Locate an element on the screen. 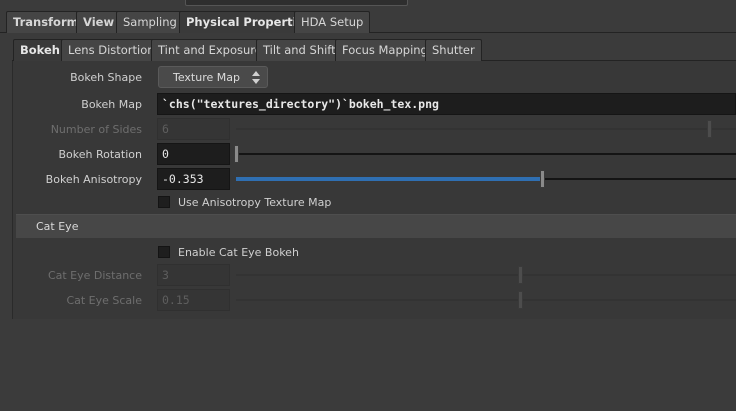  tab-shutter: Shutter is located at coordinates (453, 50).